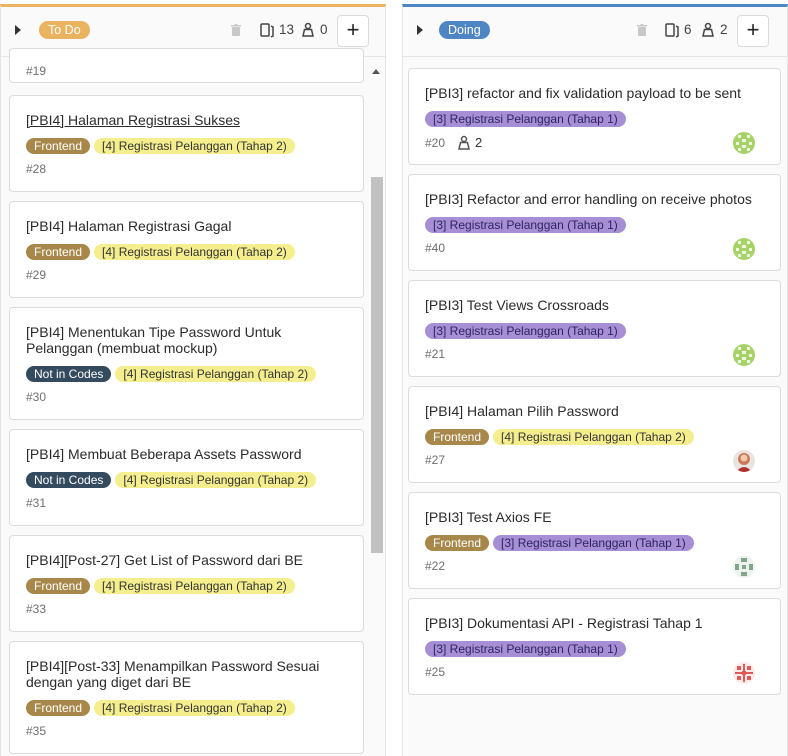 The height and width of the screenshot is (756, 788). I want to click on issue-title: [PBI4] Membuat Beberapa Assets Password, so click(188, 454).